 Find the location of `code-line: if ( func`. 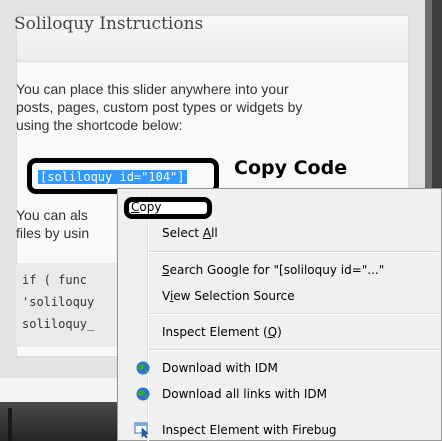

code-line: if ( func is located at coordinates (55, 280).